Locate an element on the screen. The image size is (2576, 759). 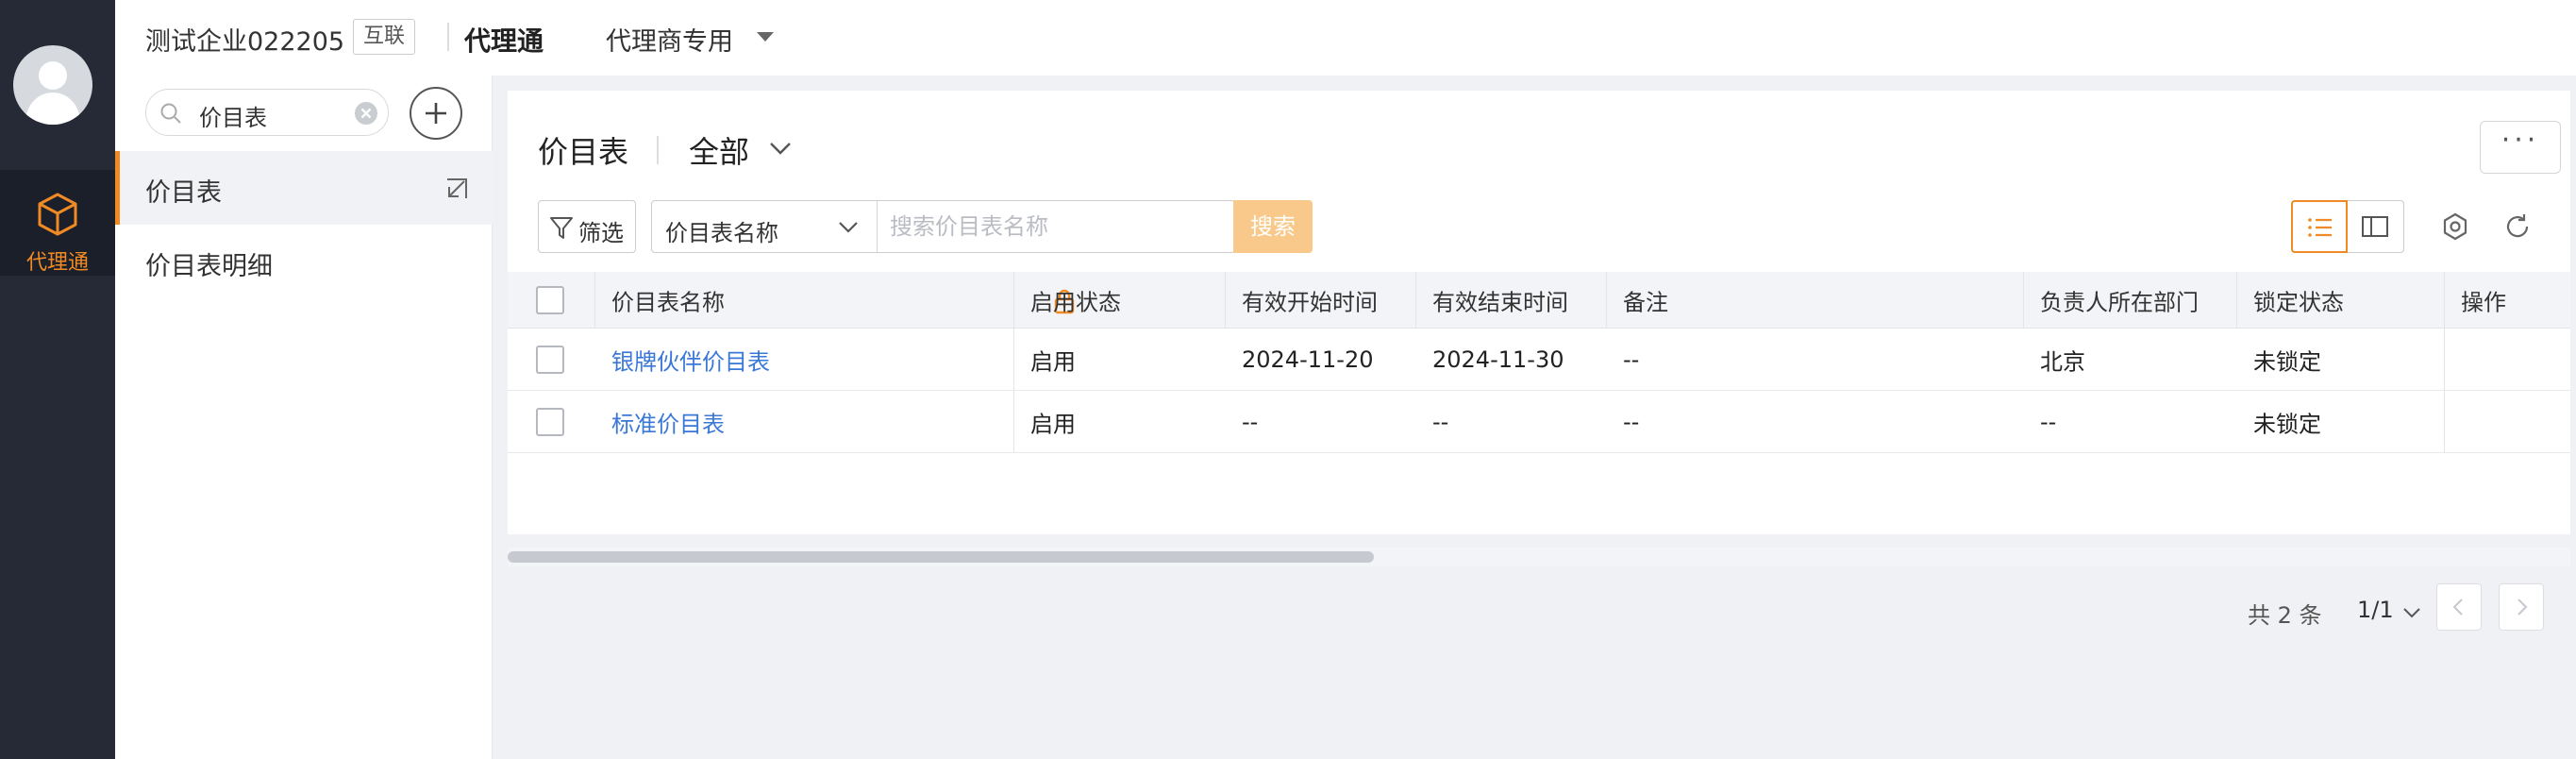
horizontal-scrollbar is located at coordinates (1539, 557).